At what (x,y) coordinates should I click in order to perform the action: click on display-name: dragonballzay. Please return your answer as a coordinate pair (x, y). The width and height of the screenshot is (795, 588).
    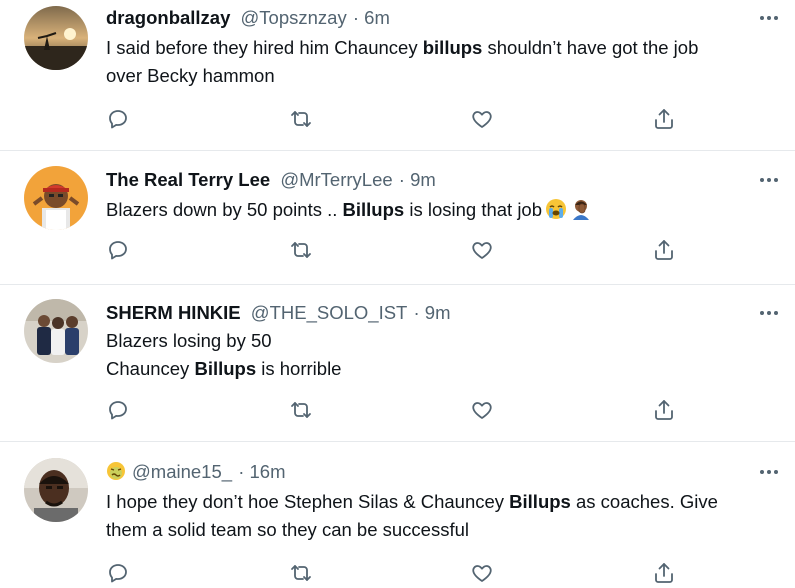
    Looking at the image, I should click on (168, 17).